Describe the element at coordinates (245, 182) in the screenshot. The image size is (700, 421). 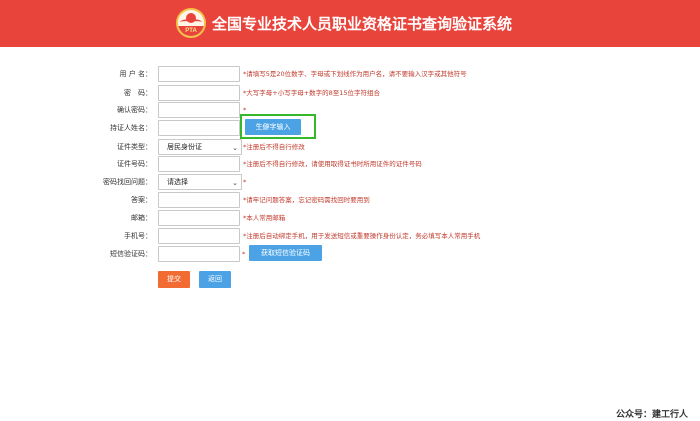
I see `security-question-hint: *` at that location.